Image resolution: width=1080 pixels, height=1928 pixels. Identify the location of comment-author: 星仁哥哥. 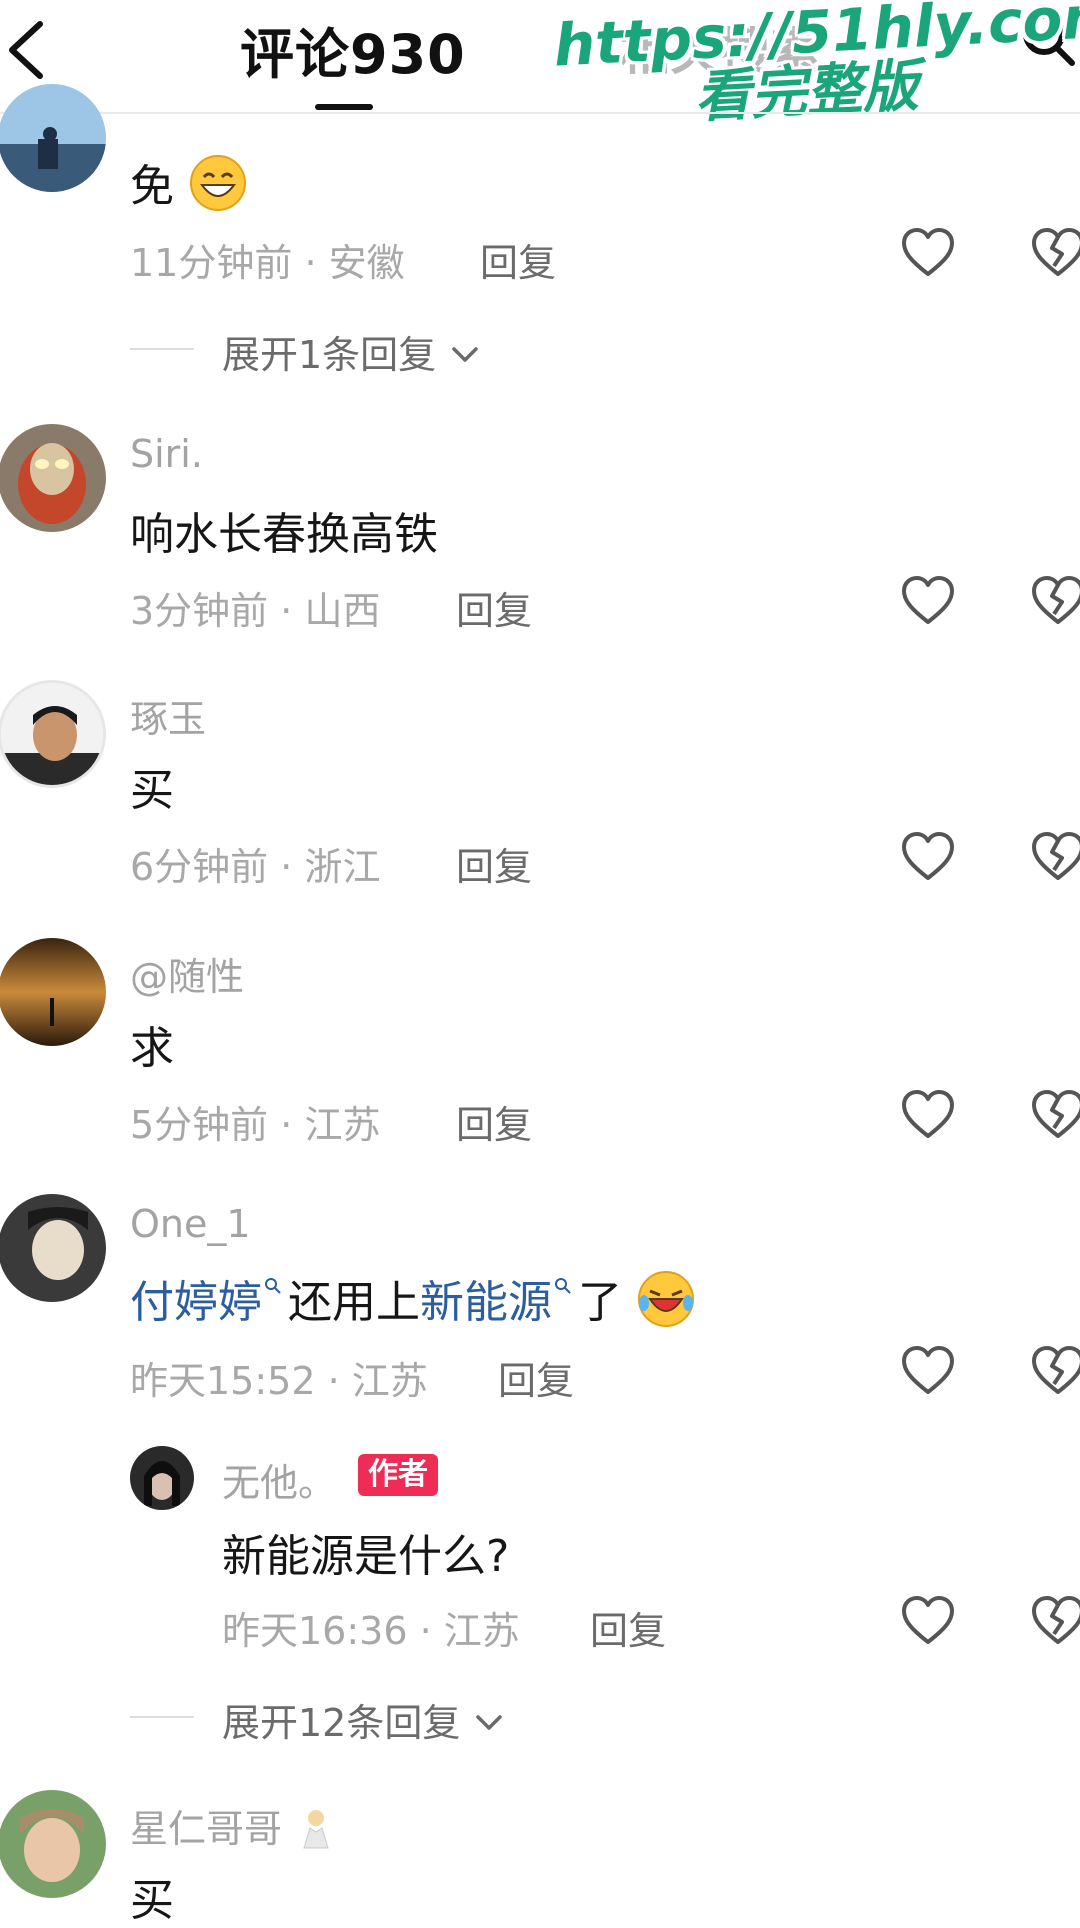
(206, 1829).